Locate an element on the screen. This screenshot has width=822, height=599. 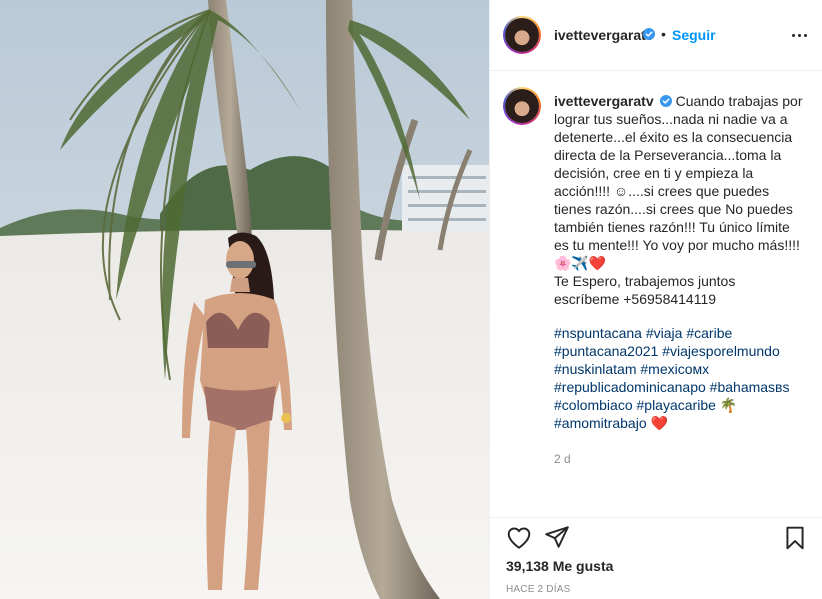
post-header: ivettevergaratv • Seguir is located at coordinates (656, 35).